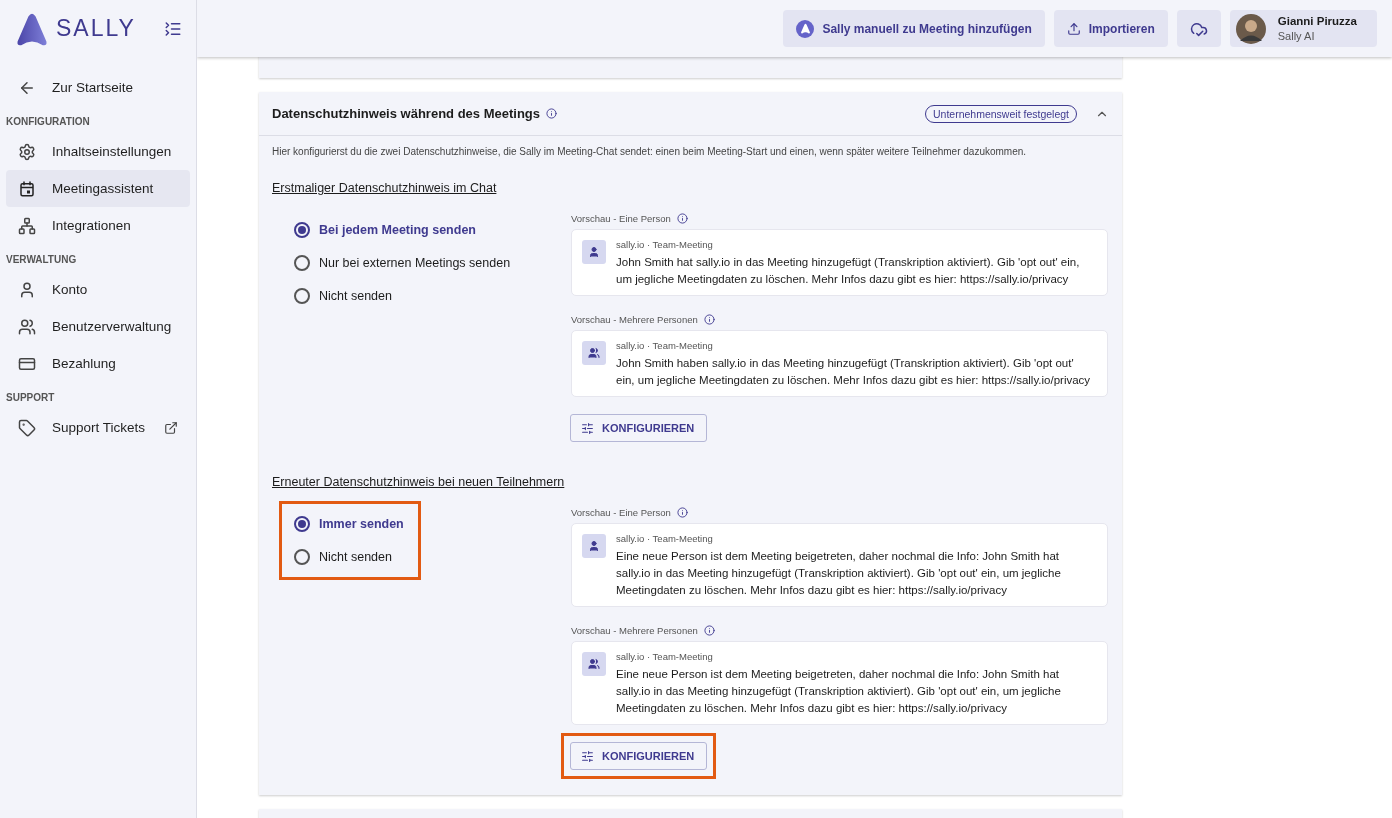 The image size is (1392, 818). Describe the element at coordinates (98, 326) in the screenshot. I see `nav-item: Benutzerverwaltung` at that location.